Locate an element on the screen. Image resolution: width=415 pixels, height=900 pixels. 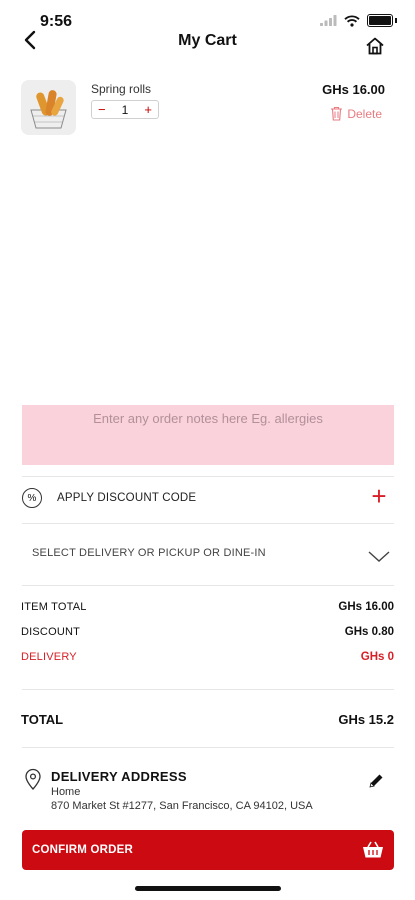
discount-value: GHs 0.80 is located at coordinates (369, 632).